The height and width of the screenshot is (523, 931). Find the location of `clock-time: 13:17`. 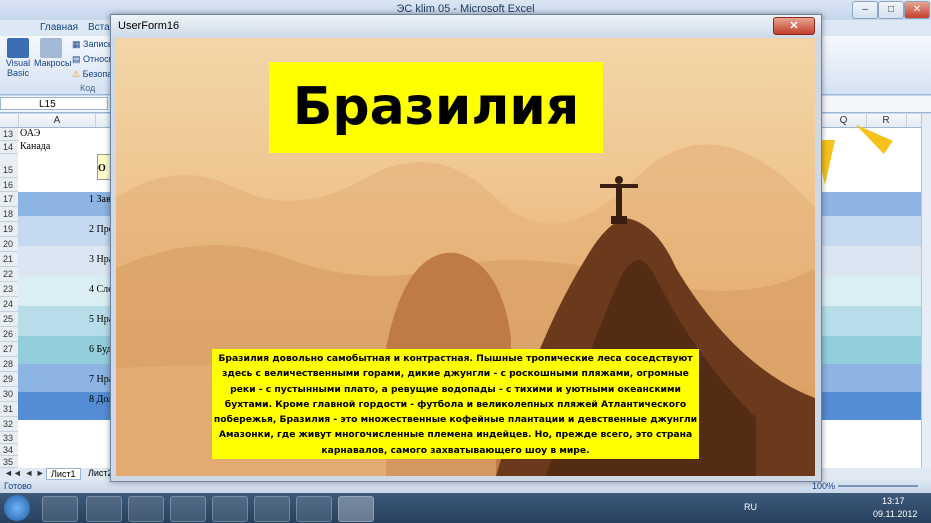

clock-time: 13:17 is located at coordinates (893, 501).